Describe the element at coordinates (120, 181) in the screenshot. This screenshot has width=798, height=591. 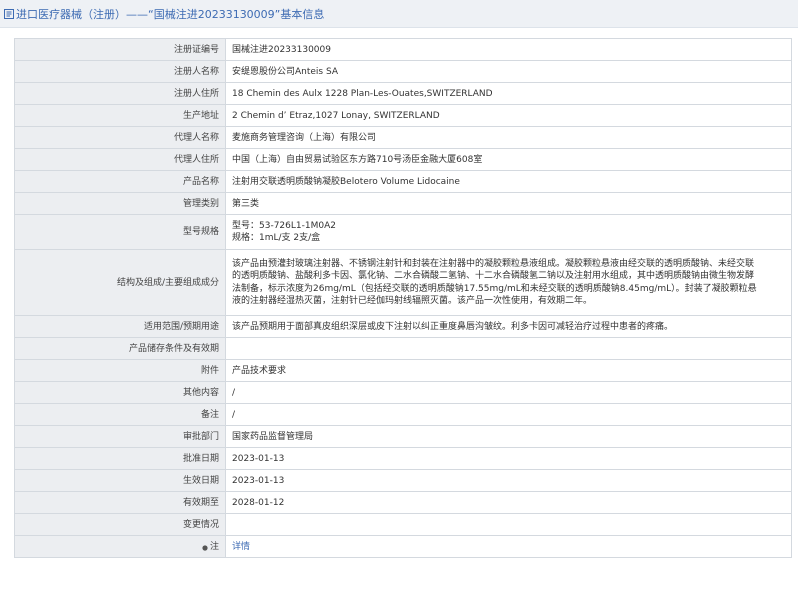
I see `row-label: 产品名称` at that location.